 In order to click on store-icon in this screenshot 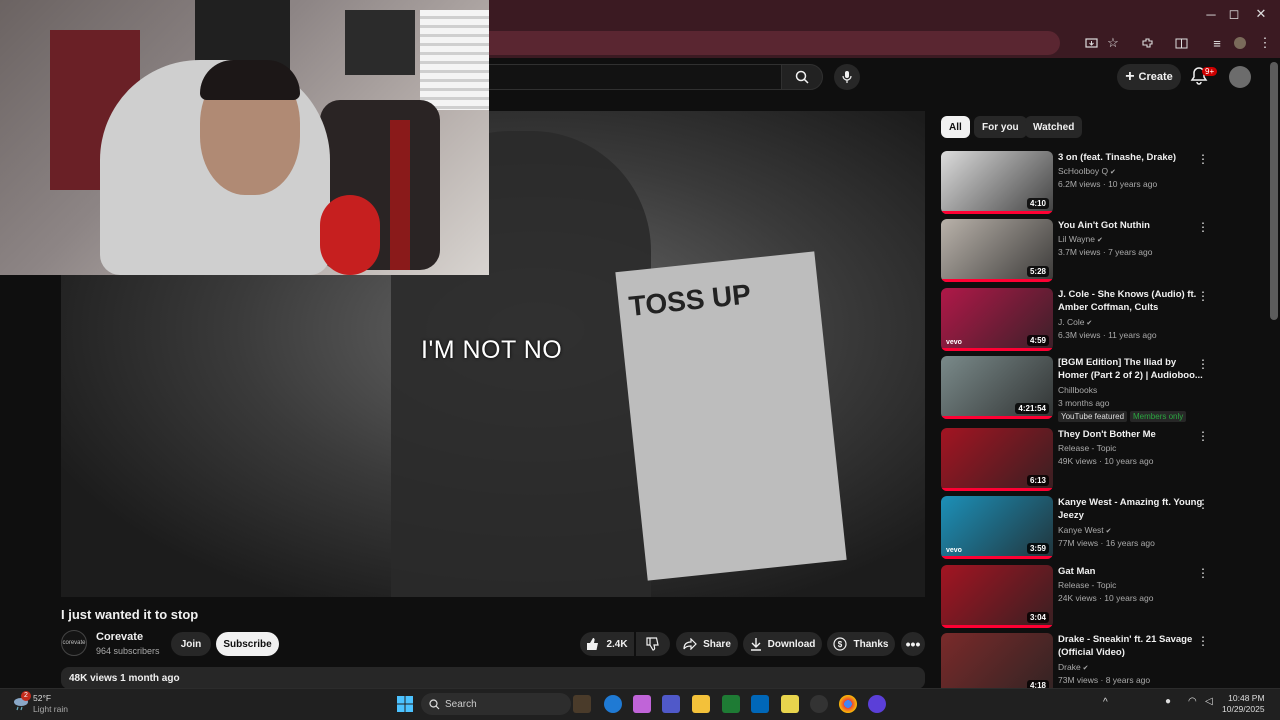, I will do `click(760, 704)`.